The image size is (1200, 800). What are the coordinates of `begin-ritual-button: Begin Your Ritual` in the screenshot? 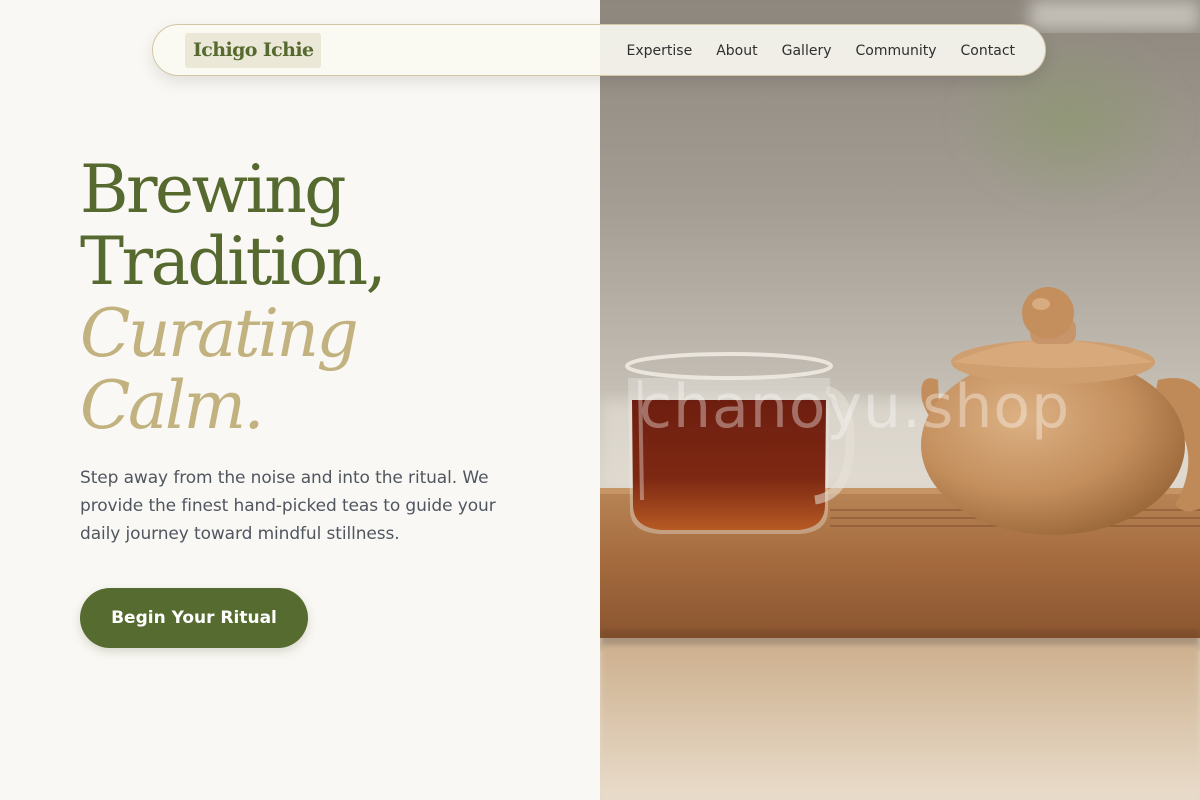 It's located at (194, 618).